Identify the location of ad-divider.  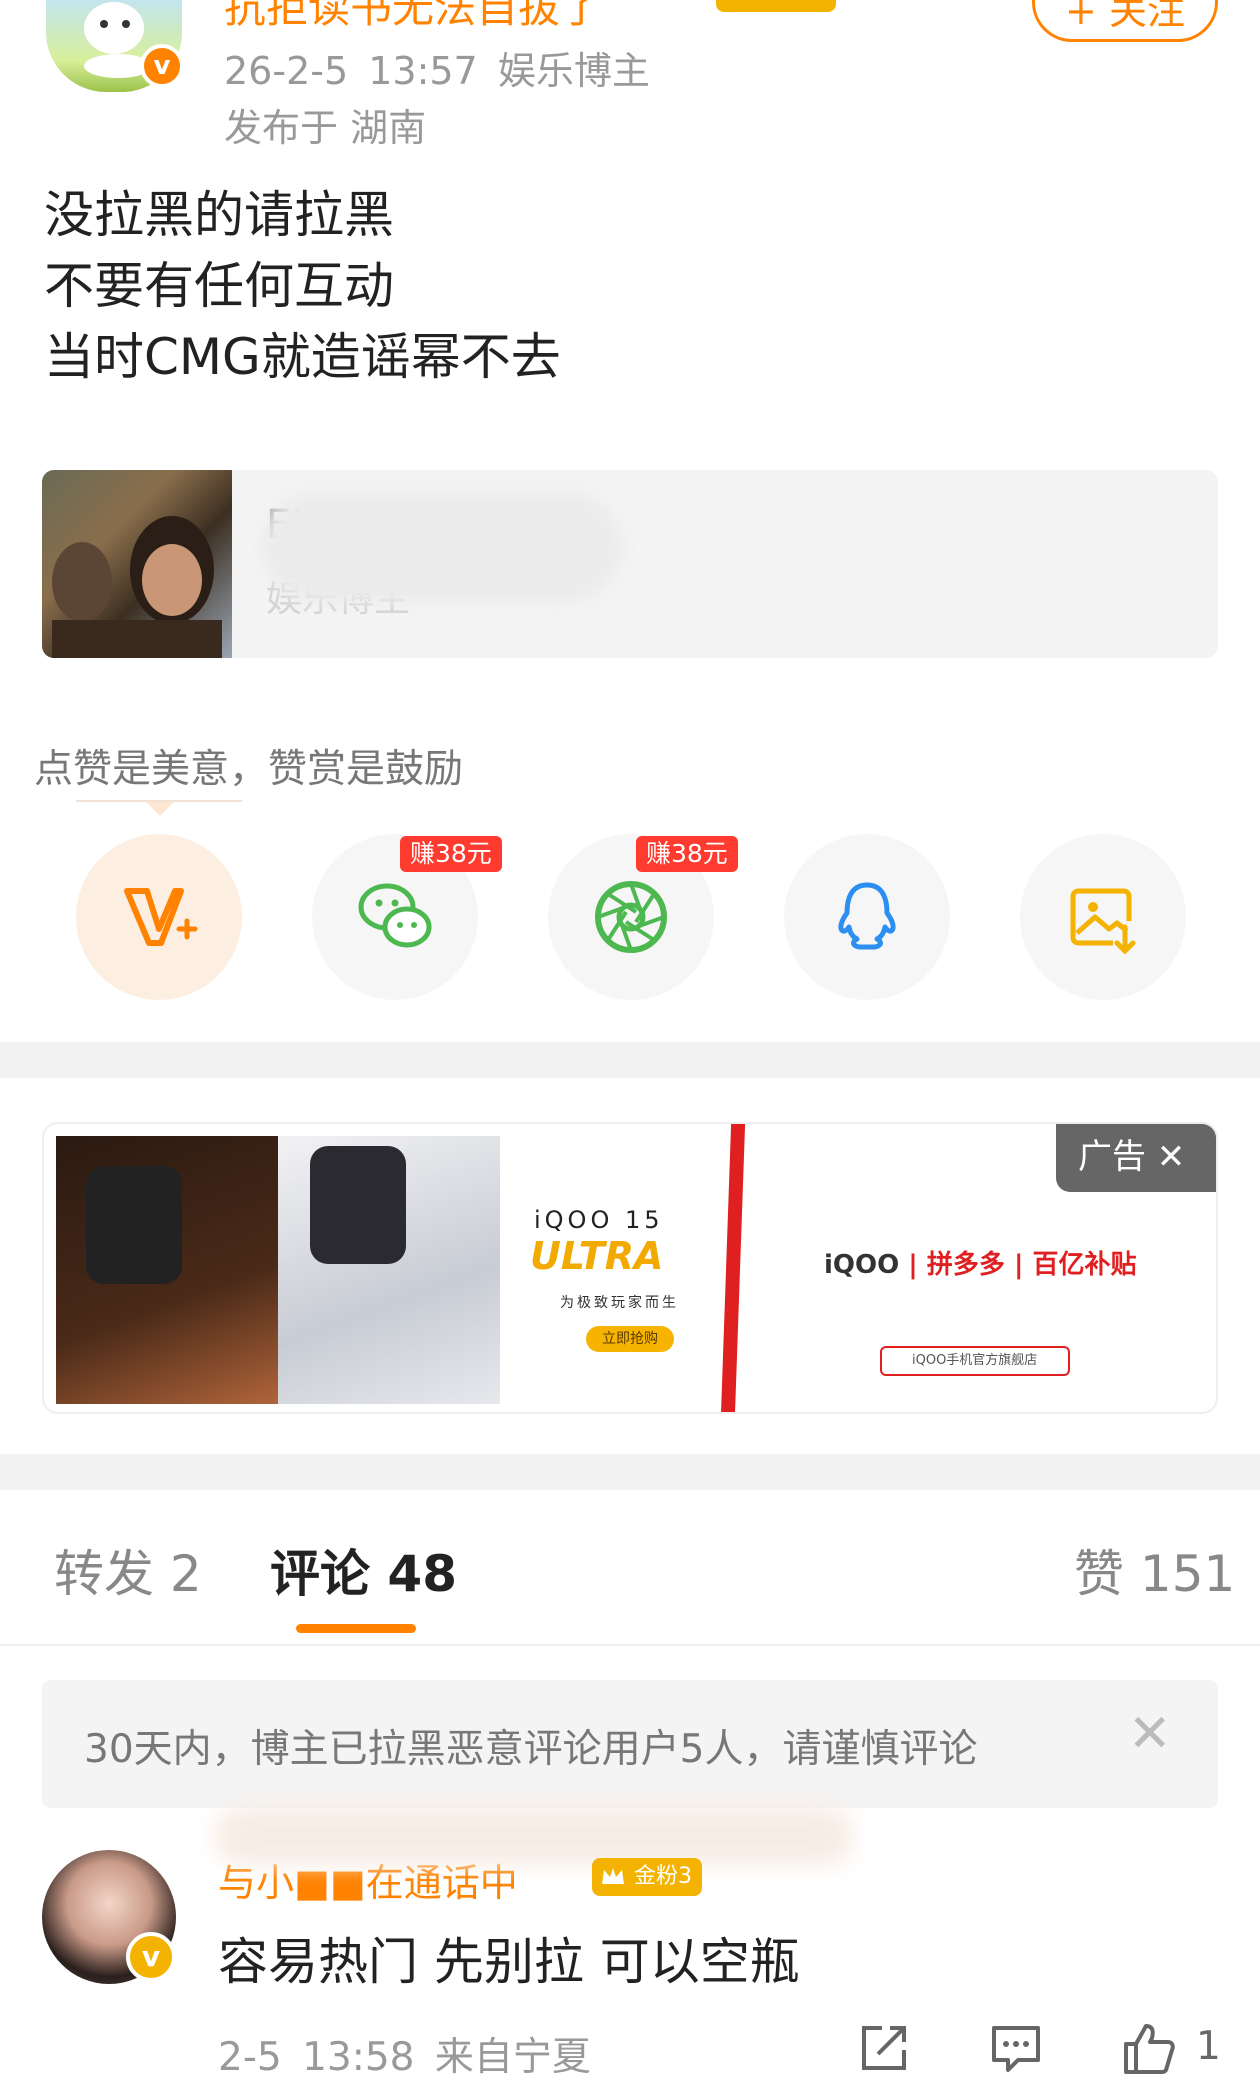
(733, 1268).